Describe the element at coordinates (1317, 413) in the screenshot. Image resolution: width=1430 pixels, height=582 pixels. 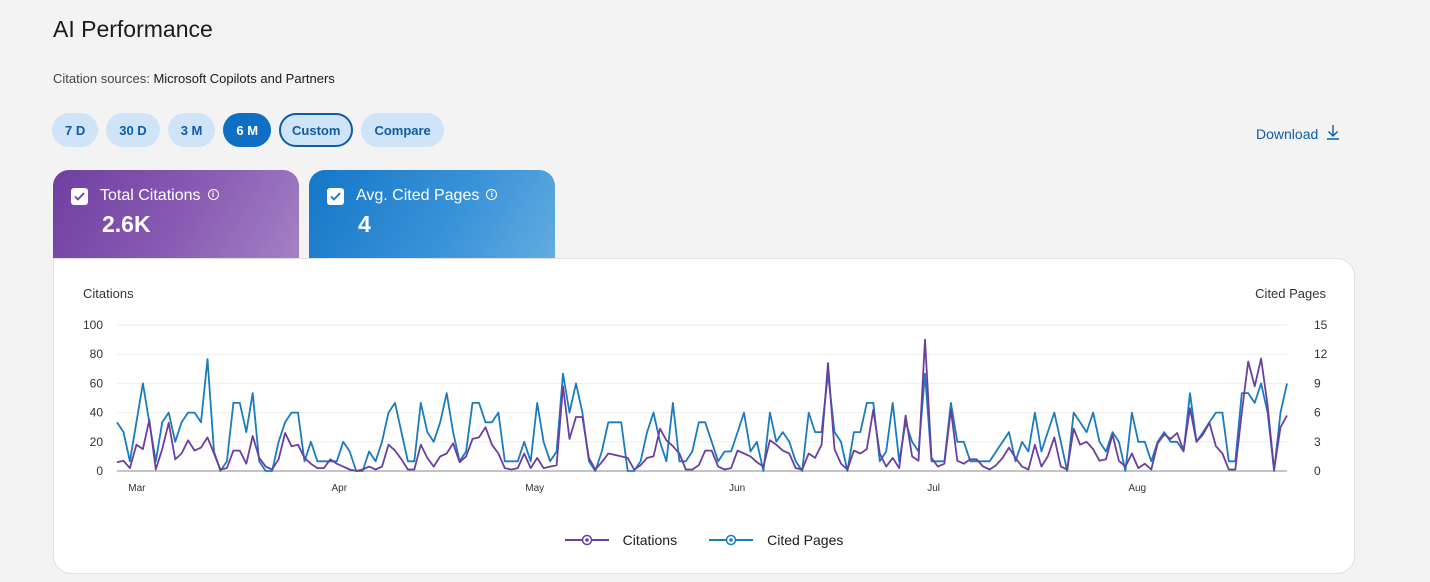
I see `right-tick-label: 6` at that location.